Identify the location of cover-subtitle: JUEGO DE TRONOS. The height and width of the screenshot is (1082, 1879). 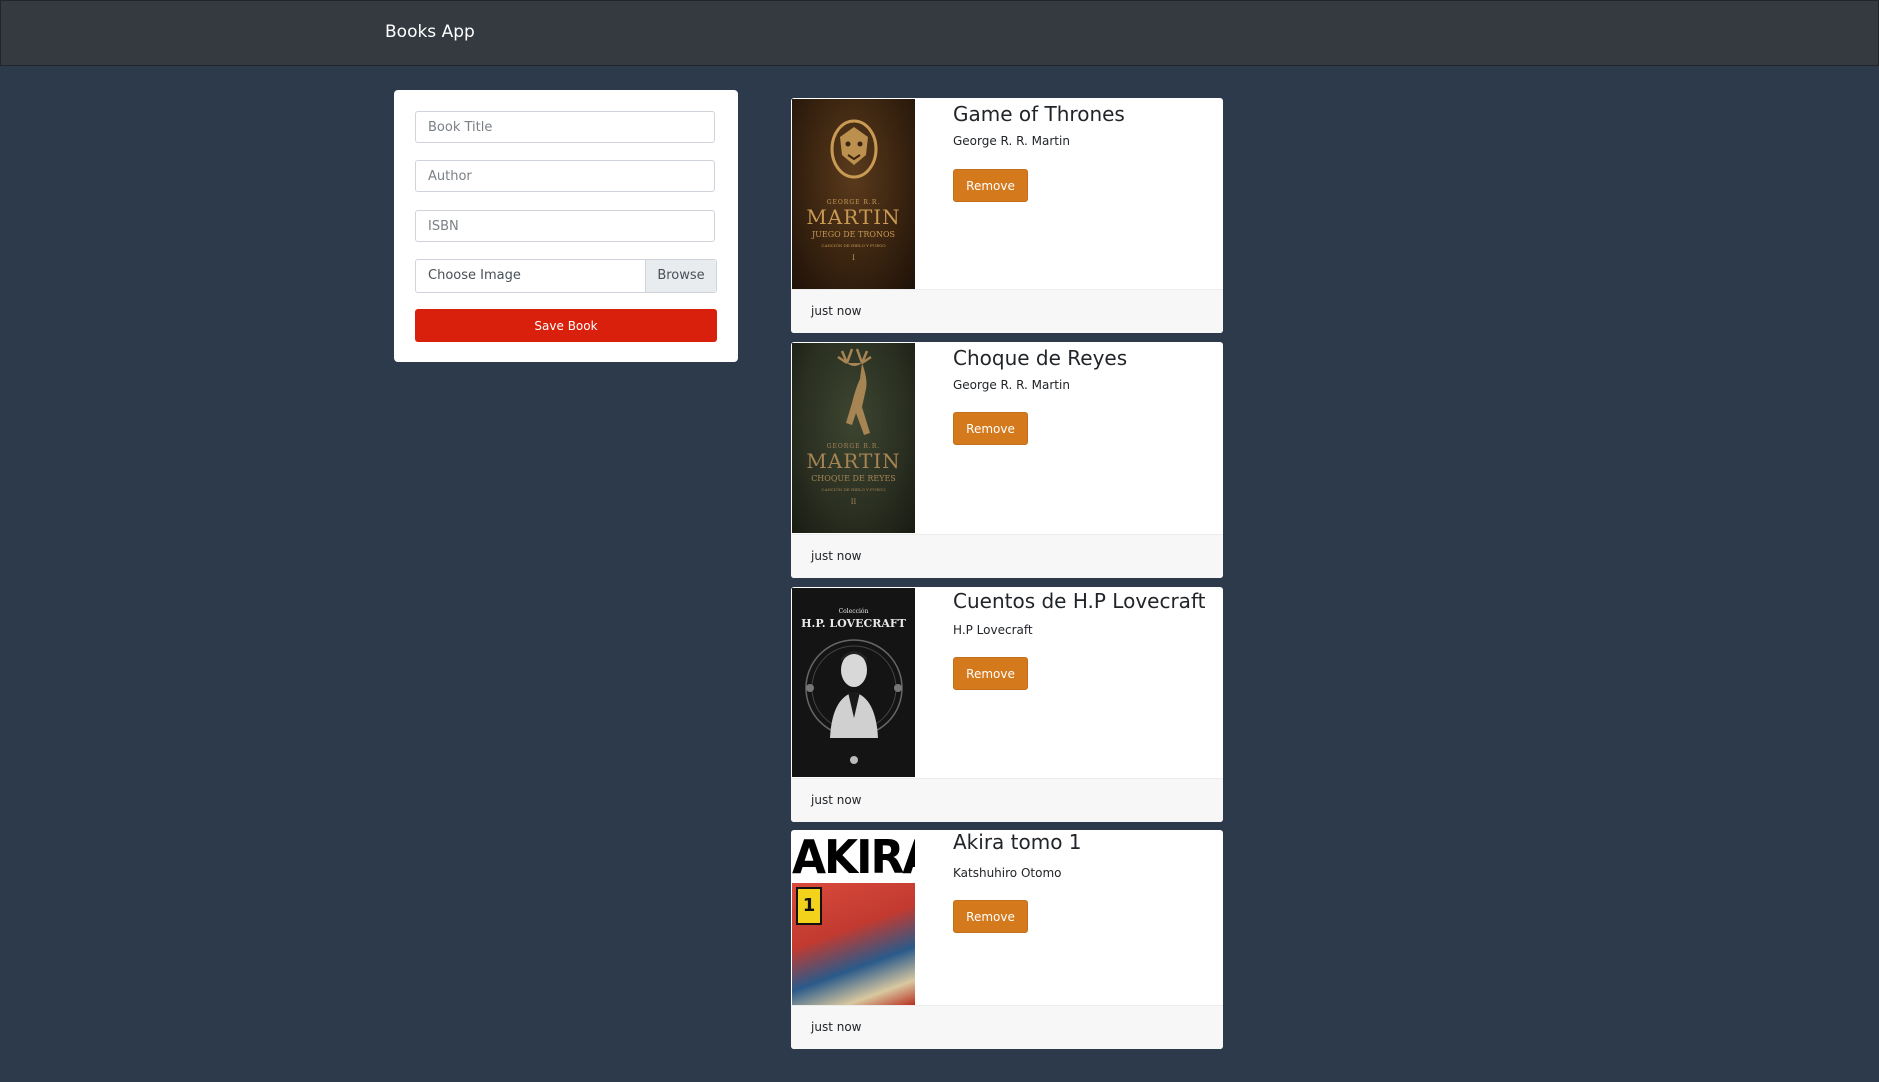
(853, 234).